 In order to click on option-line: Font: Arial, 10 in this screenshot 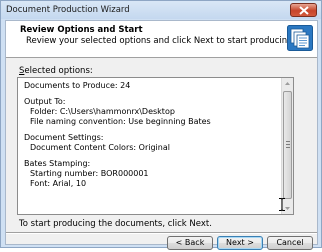, I will do `click(58, 183)`.